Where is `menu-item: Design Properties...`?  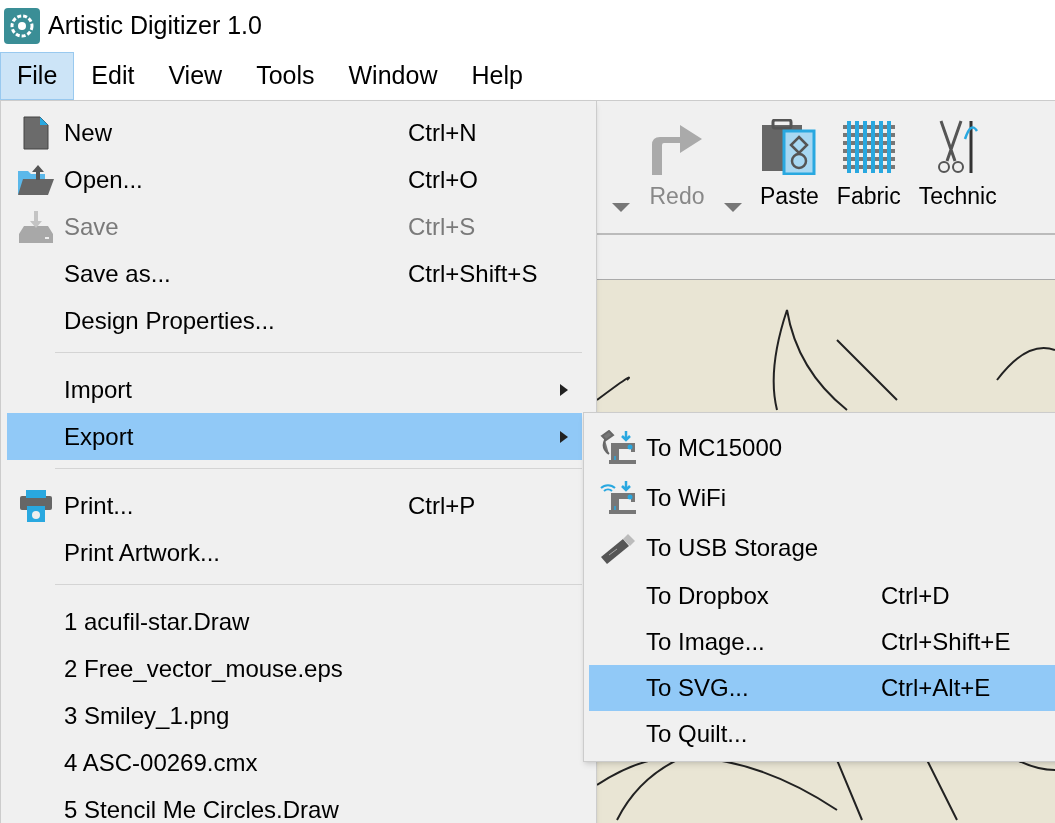
menu-item: Design Properties... is located at coordinates (294, 320).